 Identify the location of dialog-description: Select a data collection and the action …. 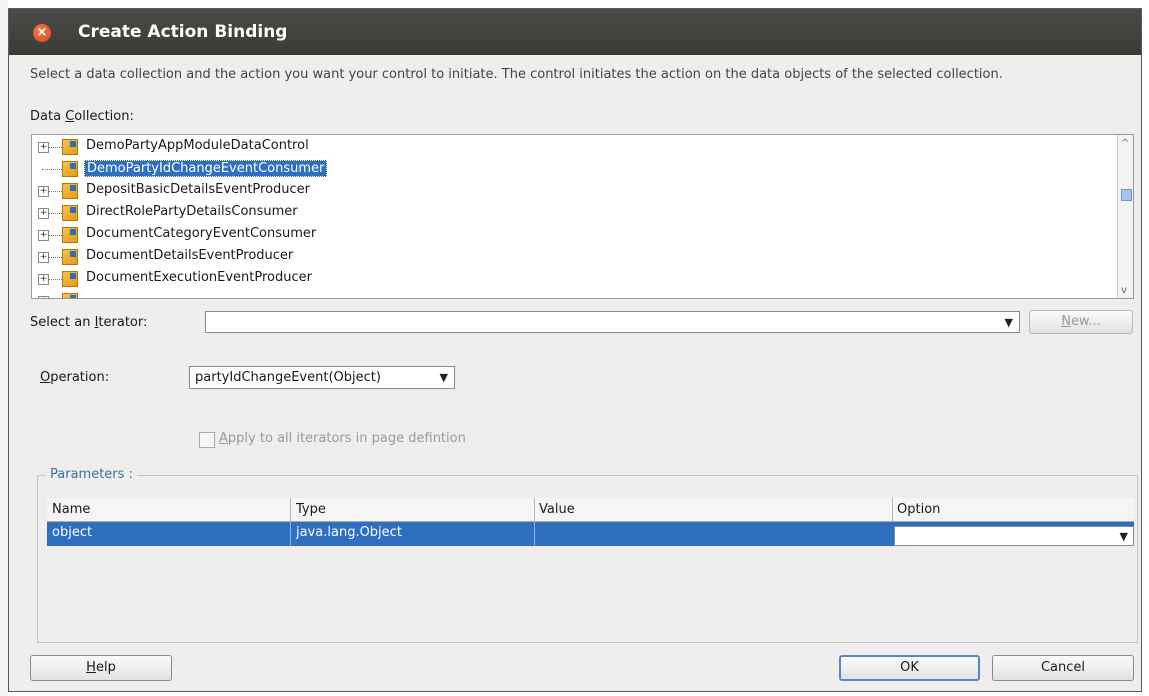
(516, 74).